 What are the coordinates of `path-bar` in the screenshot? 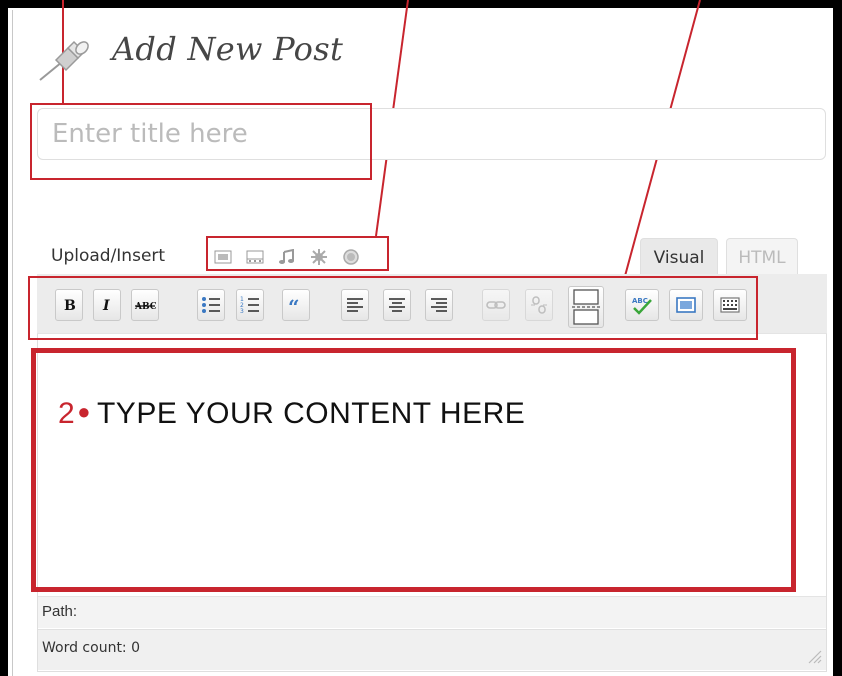 It's located at (432, 612).